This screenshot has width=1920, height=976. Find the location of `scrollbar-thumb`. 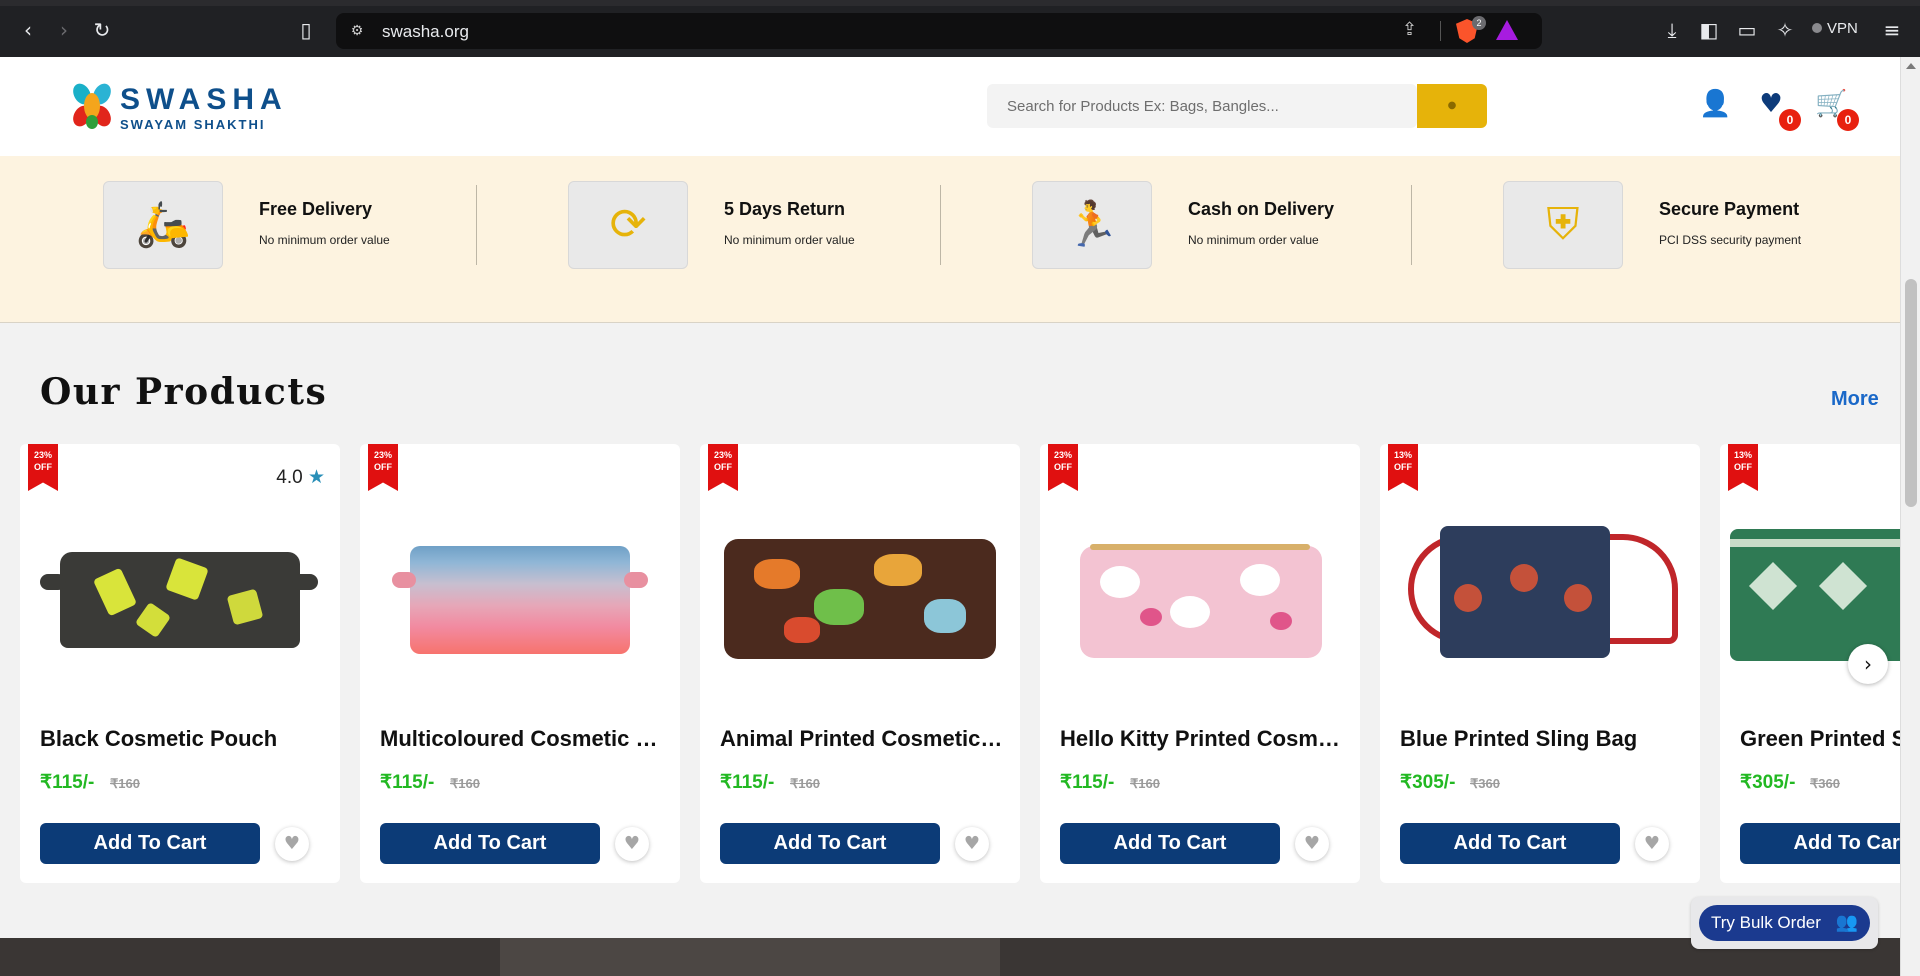

scrollbar-thumb is located at coordinates (1911, 393).